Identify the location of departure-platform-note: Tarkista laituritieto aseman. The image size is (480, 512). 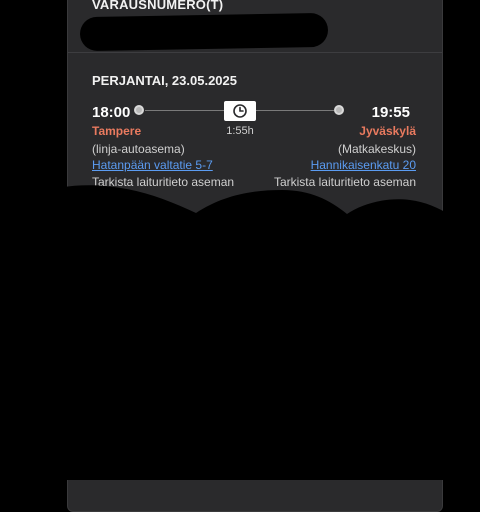
(163, 182).